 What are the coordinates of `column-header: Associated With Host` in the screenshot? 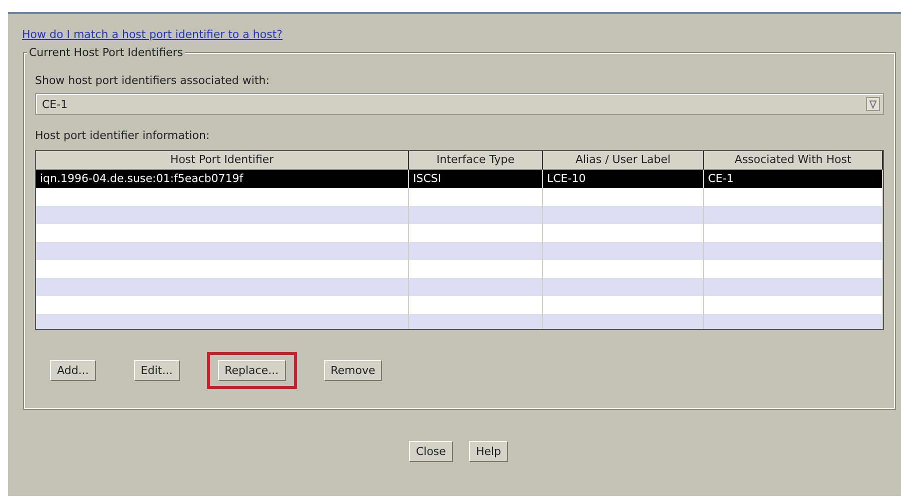 It's located at (793, 160).